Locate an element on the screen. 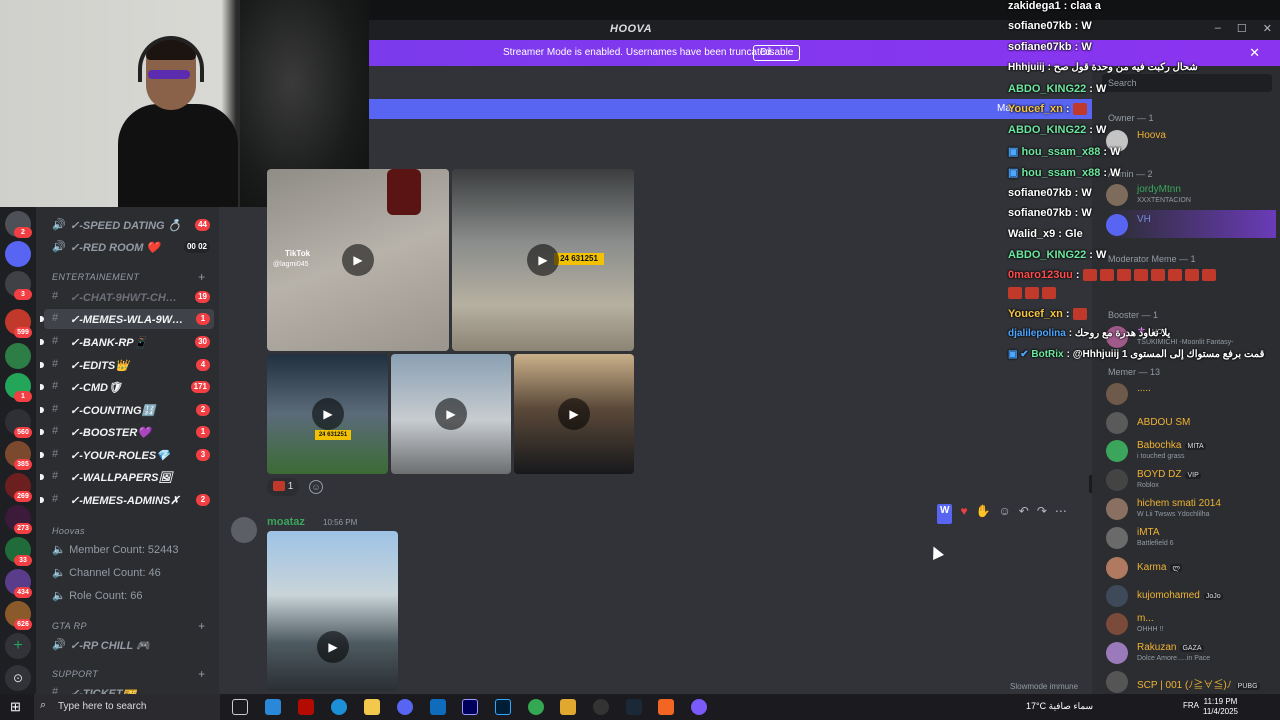 Image resolution: width=1280 pixels, height=720 pixels. clock-date: 11/4/2025 is located at coordinates (1220, 711).